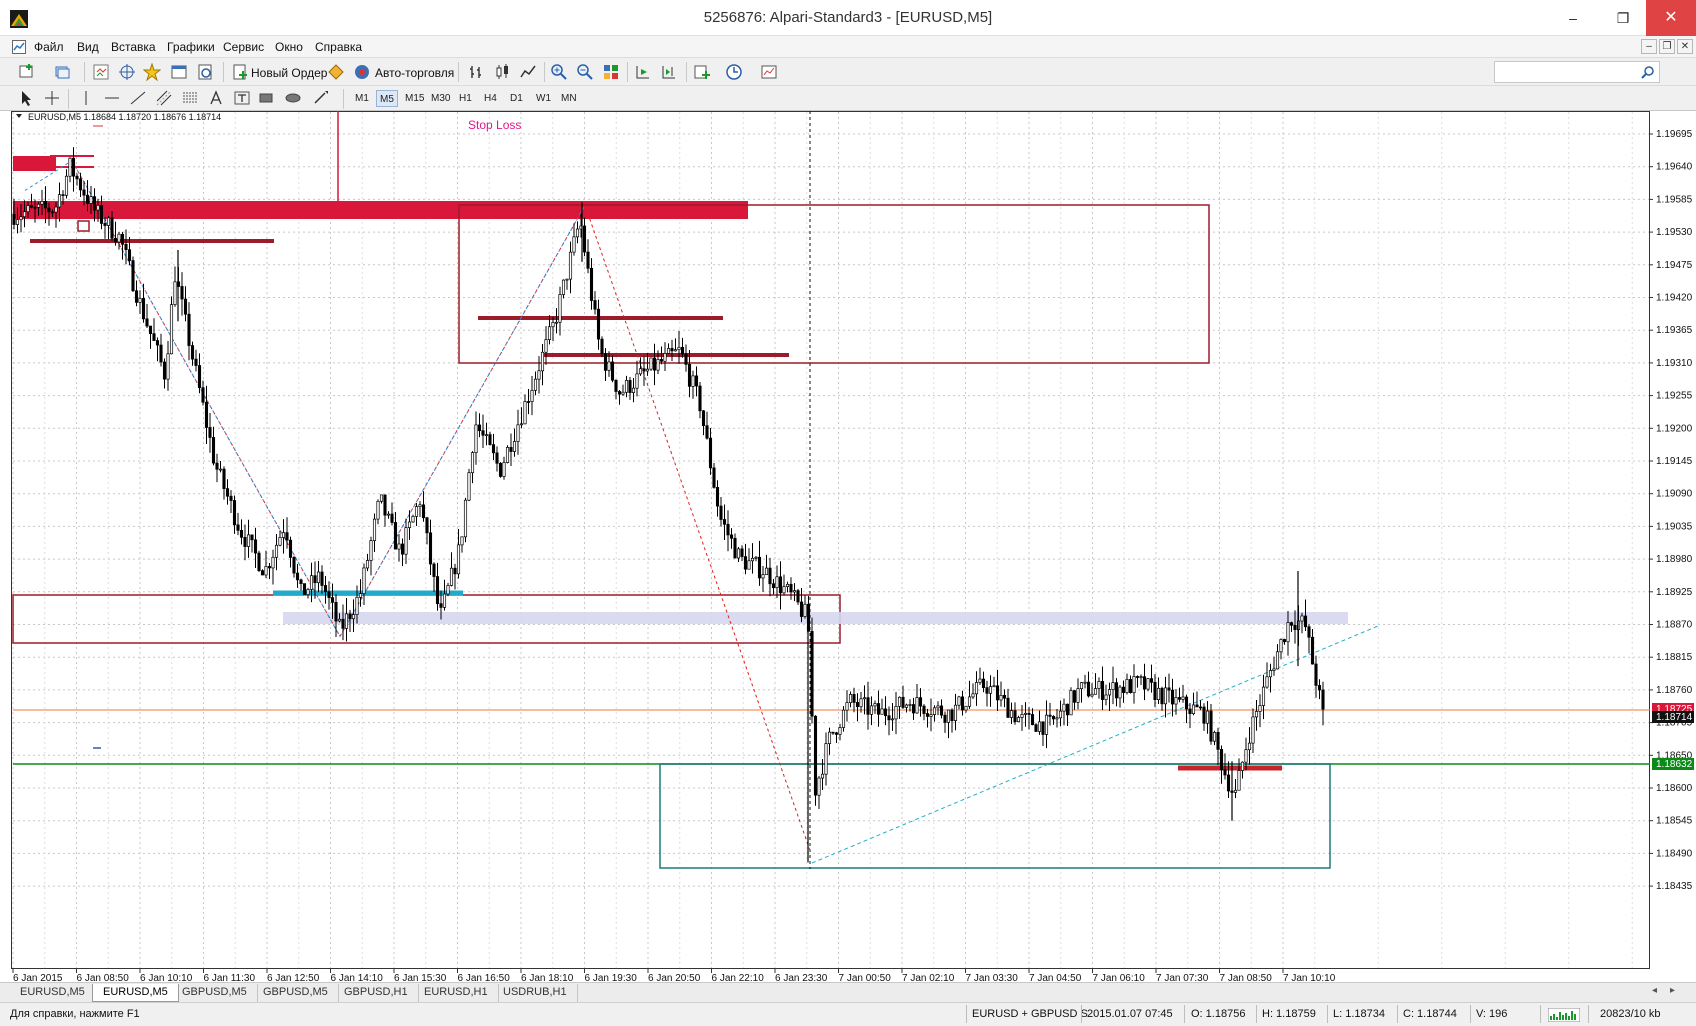 This screenshot has width=1696, height=1026. Describe the element at coordinates (362, 98) in the screenshot. I see `timeframe-m1: M1` at that location.